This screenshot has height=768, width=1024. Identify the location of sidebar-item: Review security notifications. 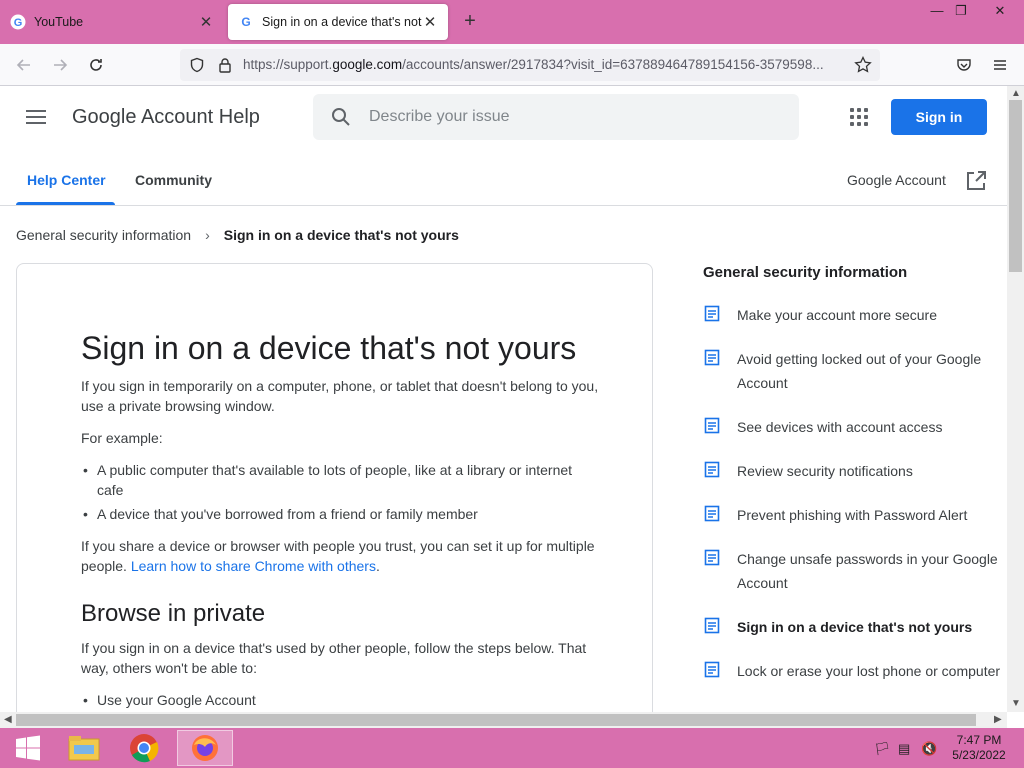
(853, 471).